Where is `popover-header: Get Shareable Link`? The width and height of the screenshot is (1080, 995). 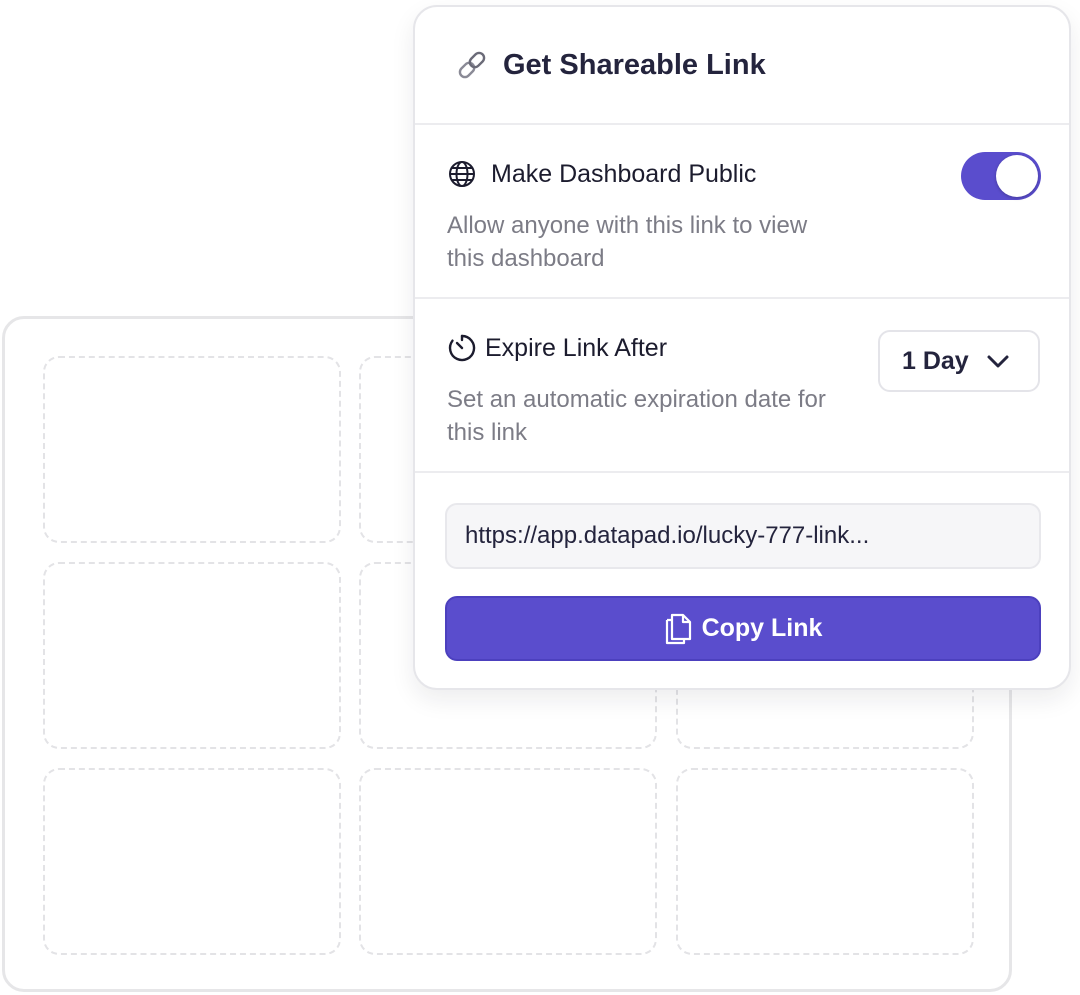
popover-header: Get Shareable Link is located at coordinates (742, 66).